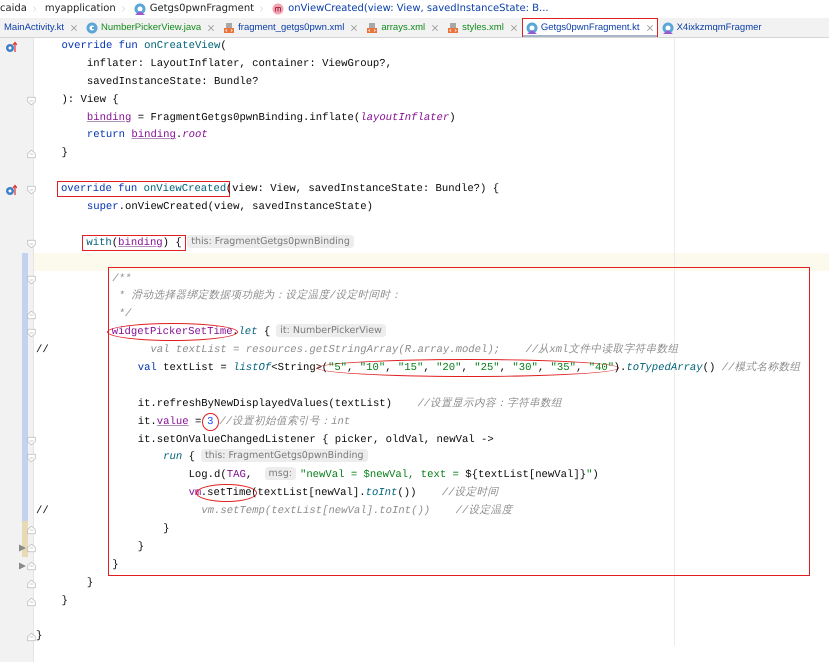  Describe the element at coordinates (239, 64) in the screenshot. I see `code-text: inflater: LayoutInflater, container: ViewGroup?,` at that location.